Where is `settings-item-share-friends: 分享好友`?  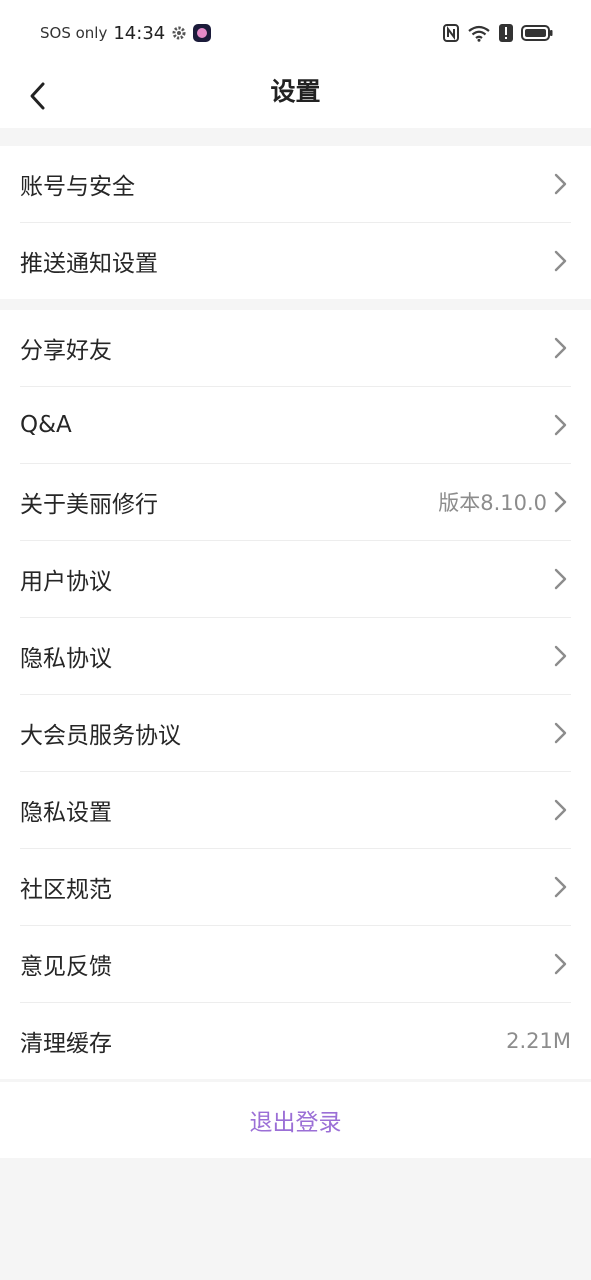 settings-item-share-friends: 分享好友 is located at coordinates (295, 348).